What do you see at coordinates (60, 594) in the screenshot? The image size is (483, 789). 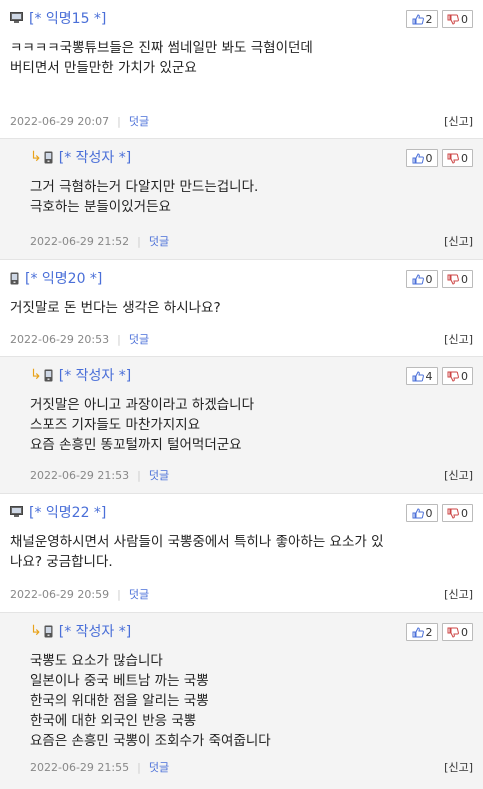 I see `comment-date: 2022-06-29 20:59` at bounding box center [60, 594].